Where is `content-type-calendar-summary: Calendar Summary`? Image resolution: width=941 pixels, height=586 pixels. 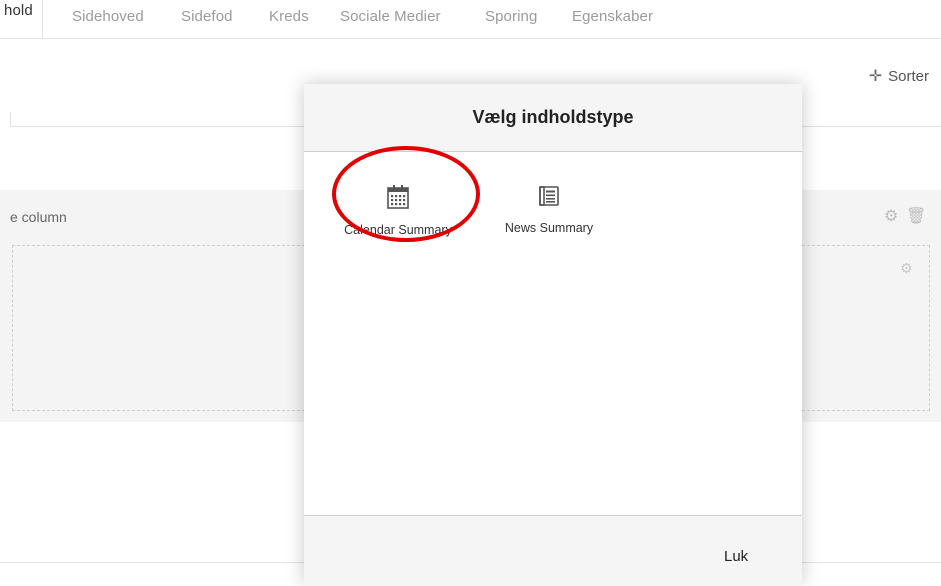
content-type-calendar-summary: Calendar Summary is located at coordinates (398, 211).